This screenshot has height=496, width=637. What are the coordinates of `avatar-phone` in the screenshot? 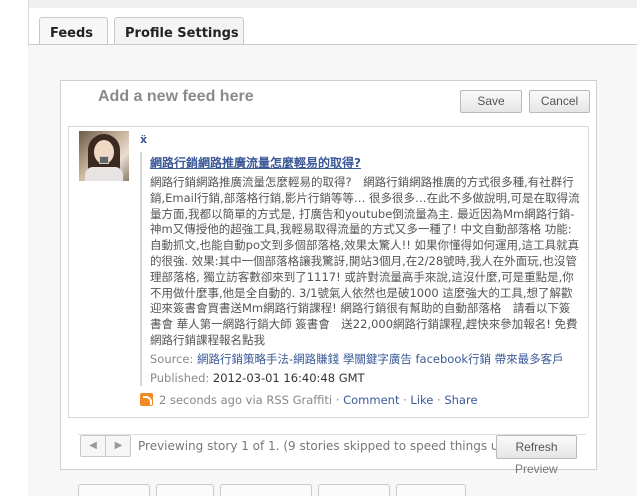 It's located at (104, 160).